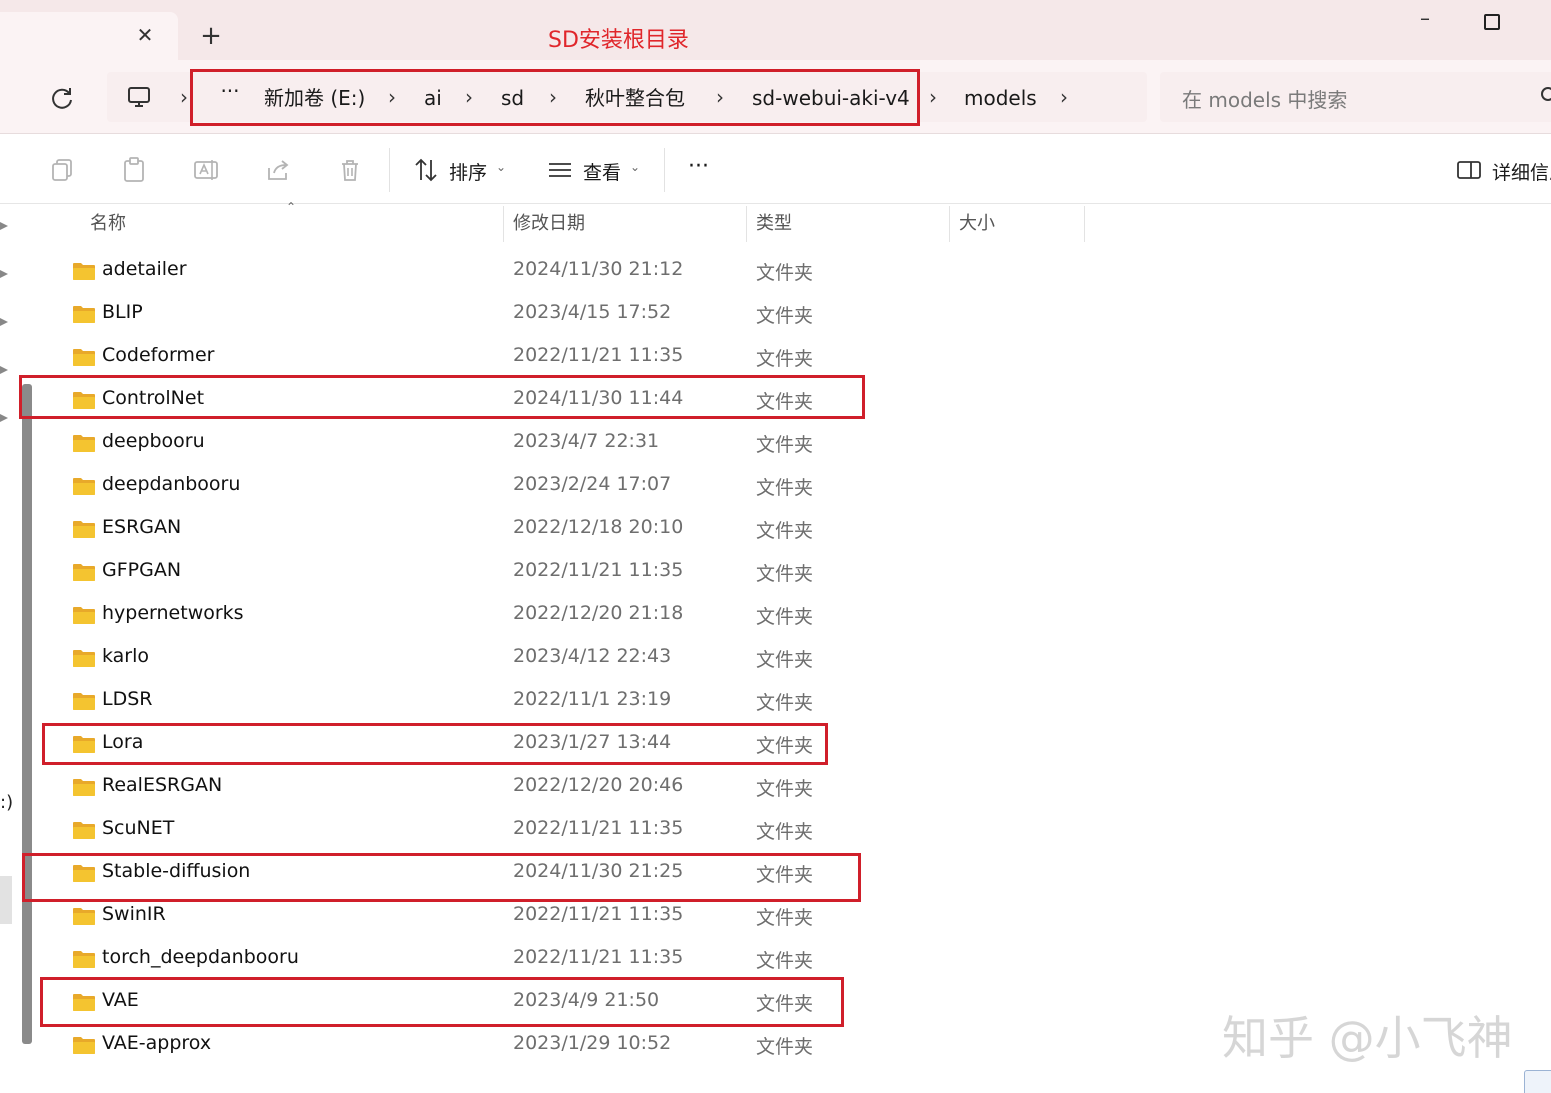  What do you see at coordinates (442, 397) in the screenshot?
I see `controlnet-highlight-box` at bounding box center [442, 397].